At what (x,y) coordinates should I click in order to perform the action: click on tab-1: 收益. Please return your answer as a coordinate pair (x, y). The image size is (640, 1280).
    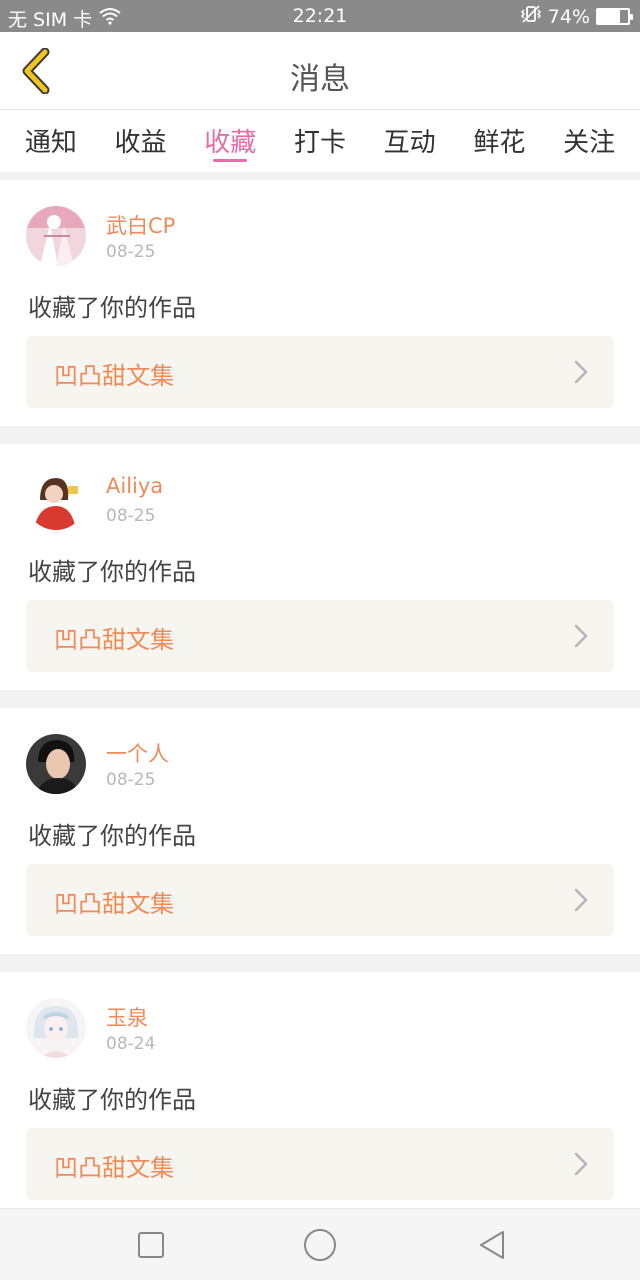
    Looking at the image, I should click on (141, 141).